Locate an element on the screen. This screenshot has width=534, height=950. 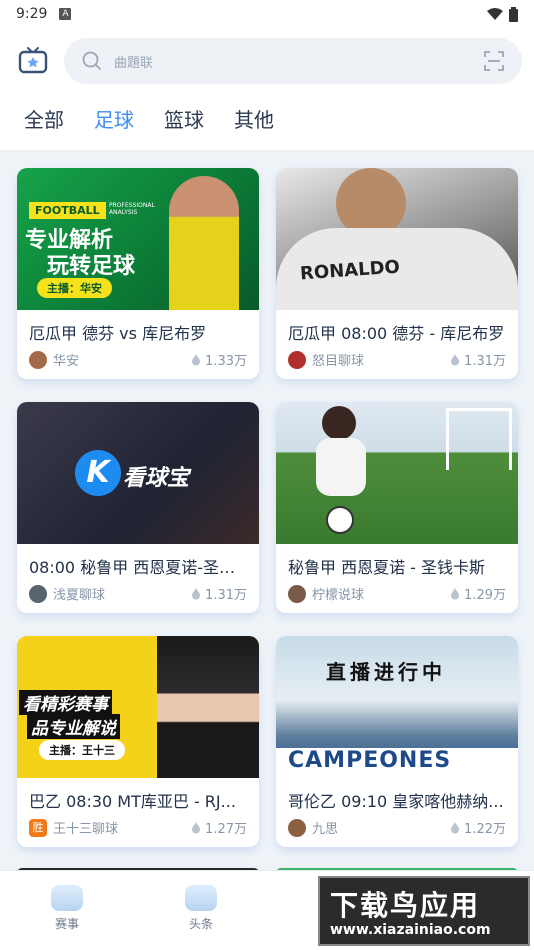
status-time: 9:29 is located at coordinates (32, 14).